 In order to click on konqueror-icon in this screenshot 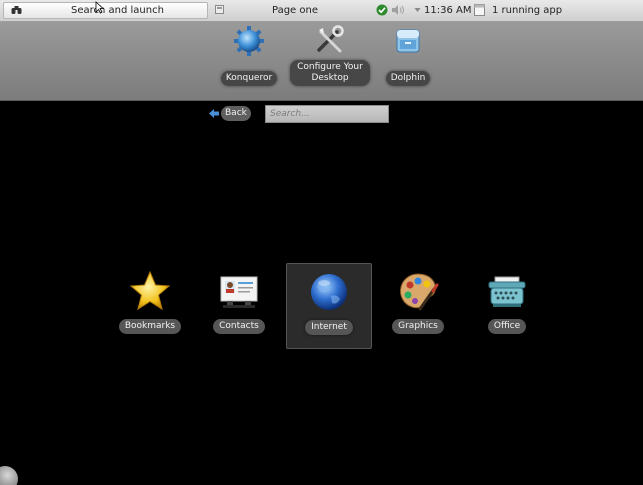, I will do `click(249, 41)`.